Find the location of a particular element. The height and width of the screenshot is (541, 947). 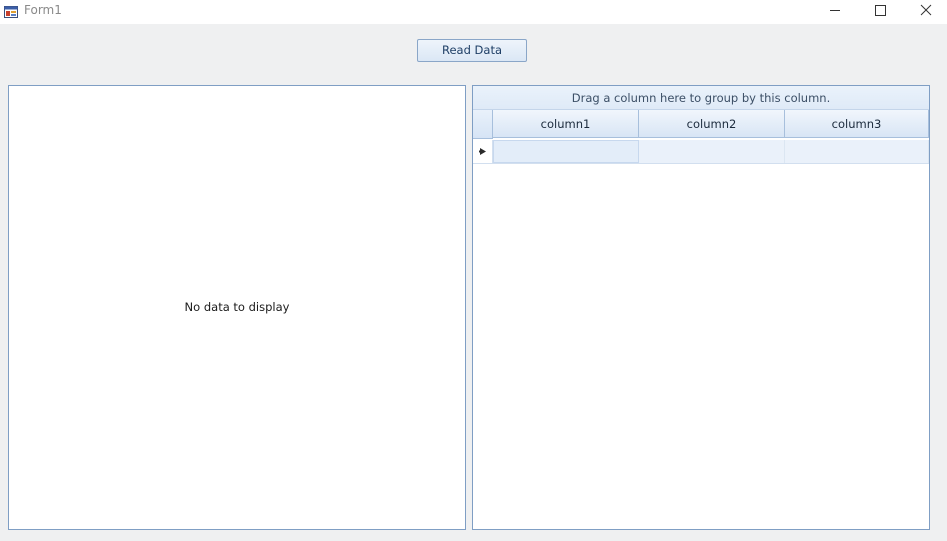

current-row-arrow-icon is located at coordinates (482, 151).